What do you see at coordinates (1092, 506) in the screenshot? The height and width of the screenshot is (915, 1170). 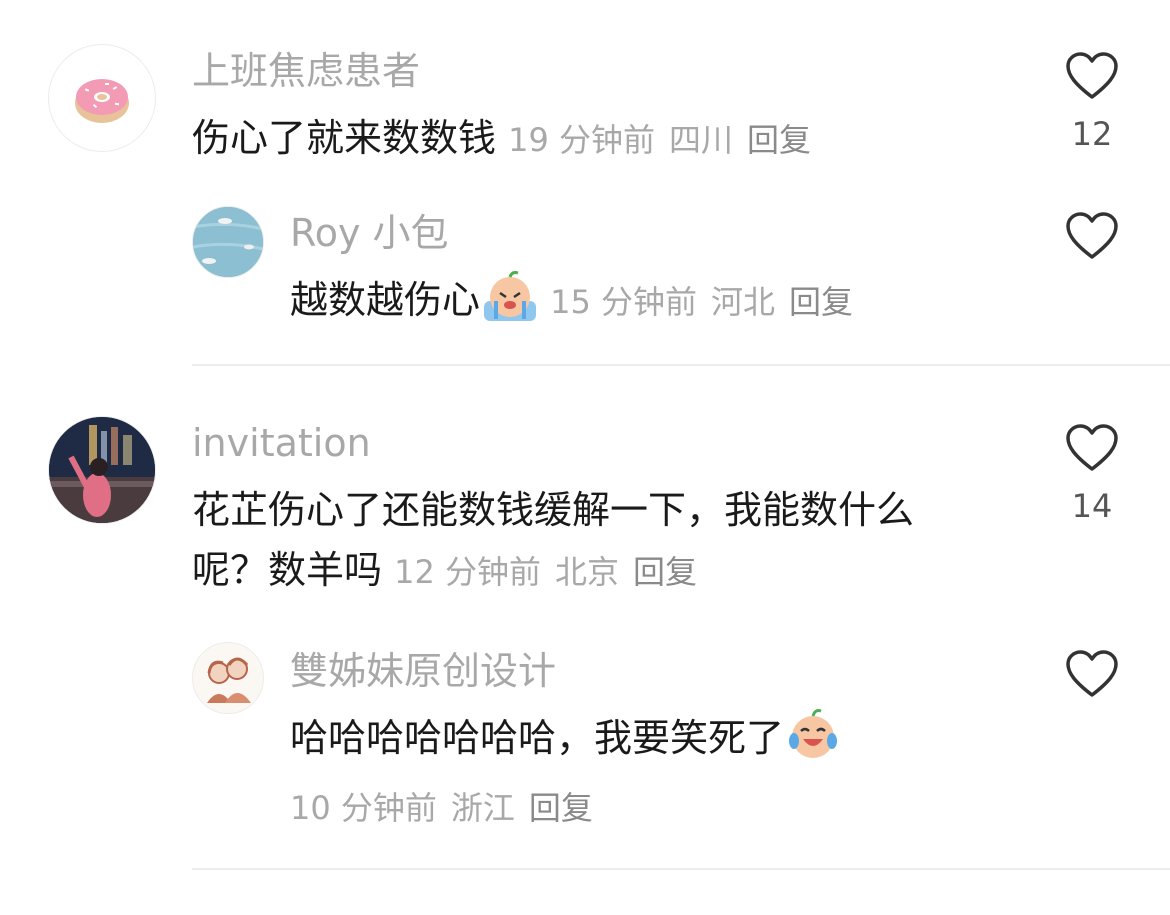 I see `like-count: 14` at bounding box center [1092, 506].